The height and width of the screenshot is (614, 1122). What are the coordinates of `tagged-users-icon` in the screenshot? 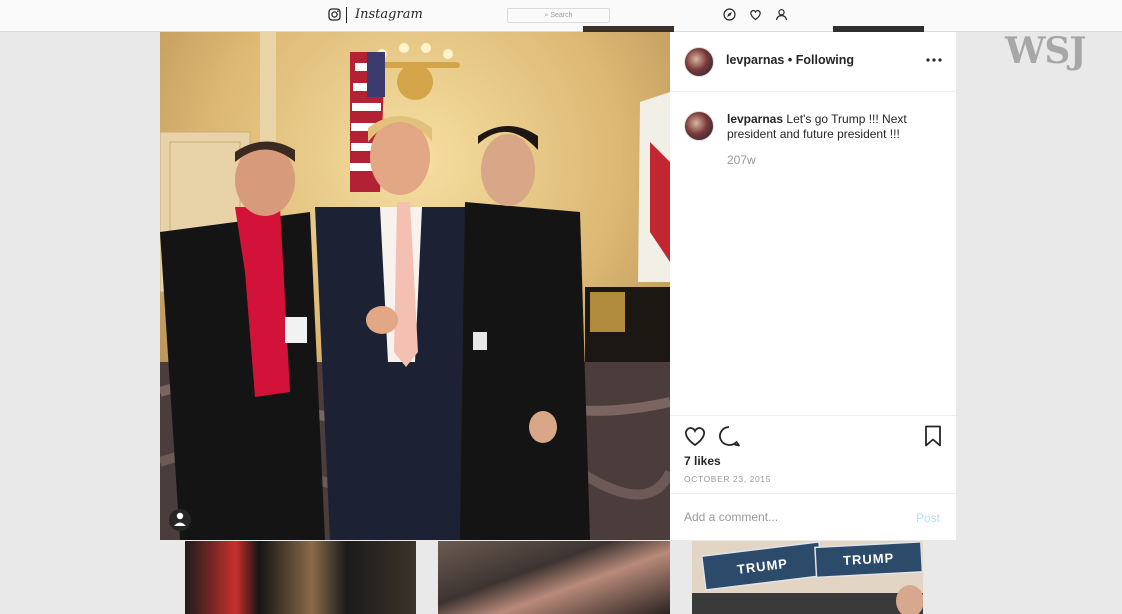 It's located at (180, 520).